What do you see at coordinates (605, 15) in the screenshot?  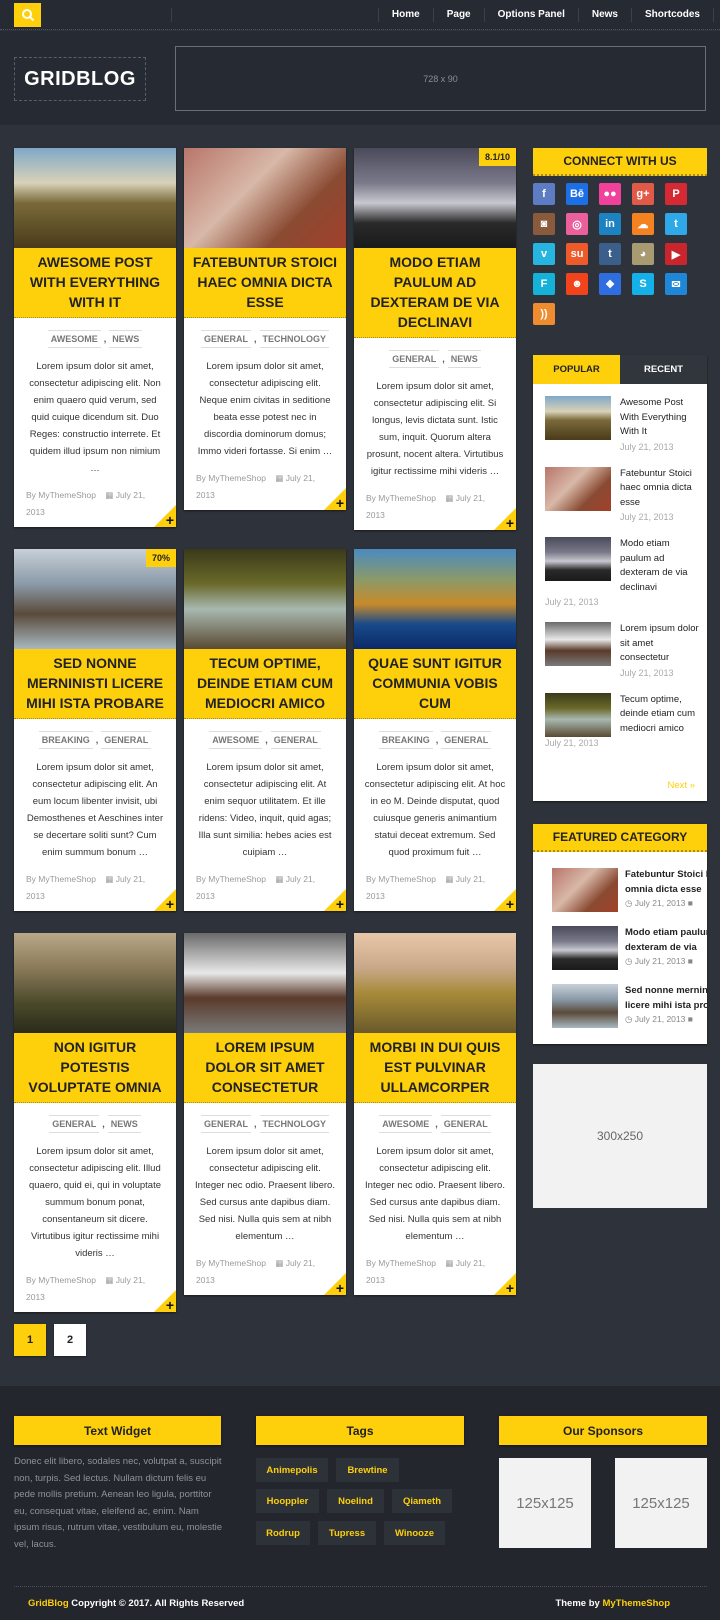 I see `nav-news: News` at bounding box center [605, 15].